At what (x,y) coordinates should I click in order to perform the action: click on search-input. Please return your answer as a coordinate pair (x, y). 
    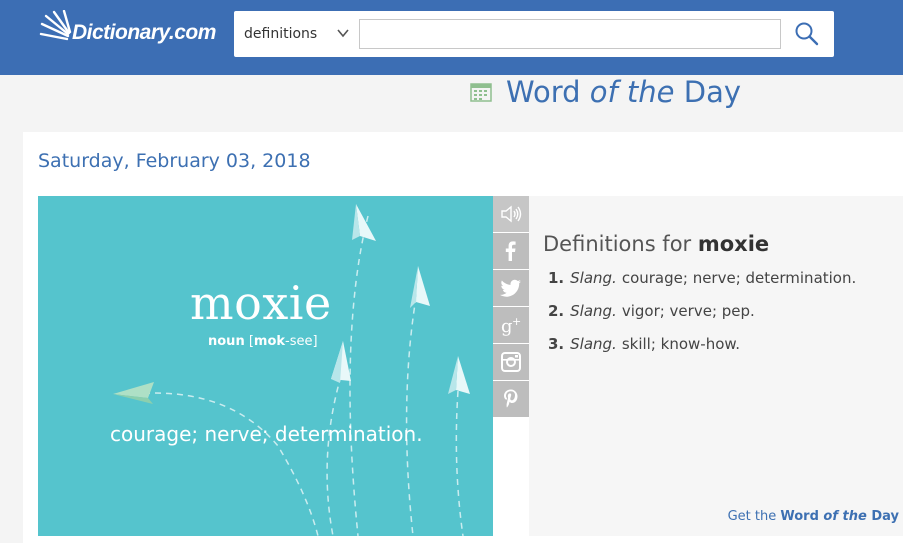
    Looking at the image, I should click on (570, 34).